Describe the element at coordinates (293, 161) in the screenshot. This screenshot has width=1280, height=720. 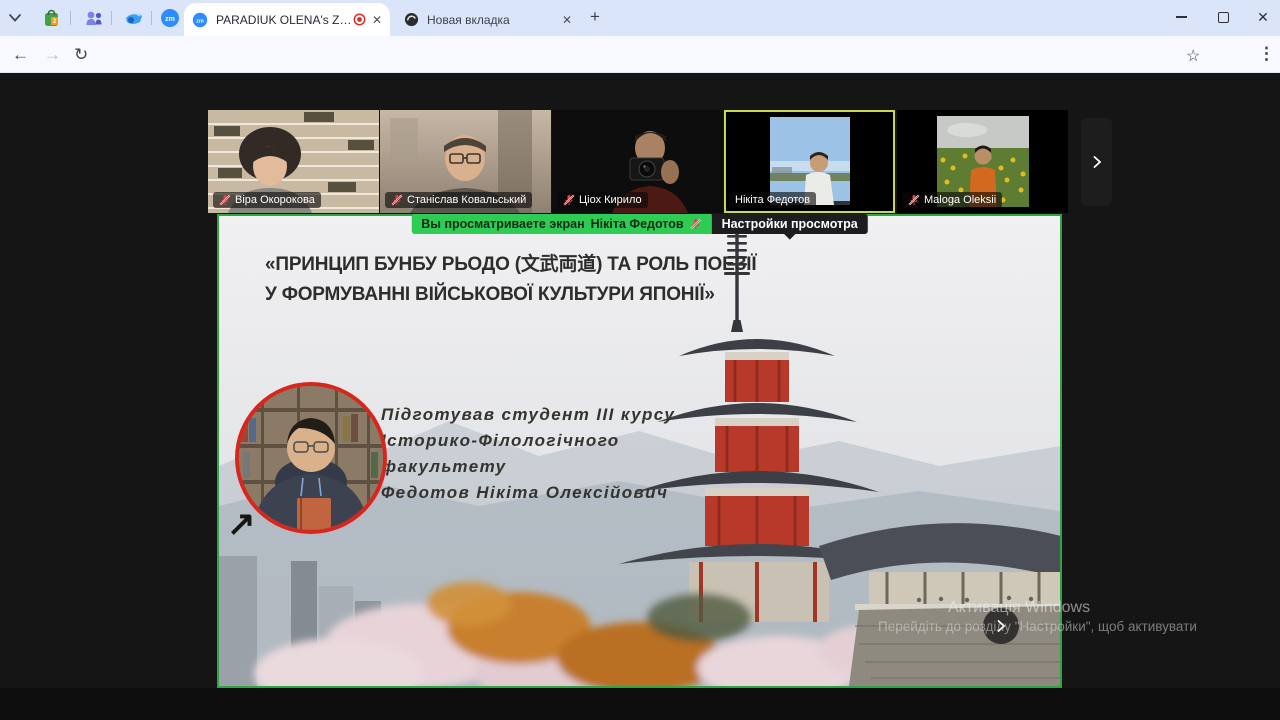
I see `participant-tile: Віра Окорокова` at that location.